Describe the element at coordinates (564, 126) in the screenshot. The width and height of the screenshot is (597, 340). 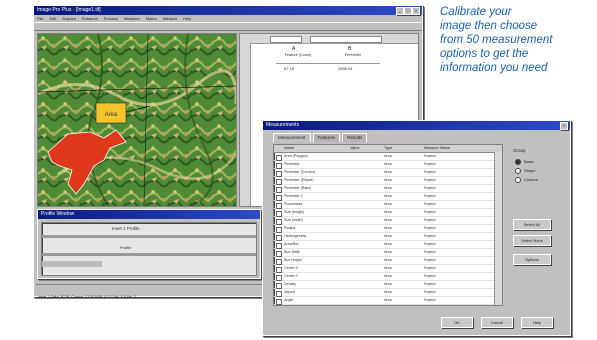
I see `dialog-close-button: ×` at that location.